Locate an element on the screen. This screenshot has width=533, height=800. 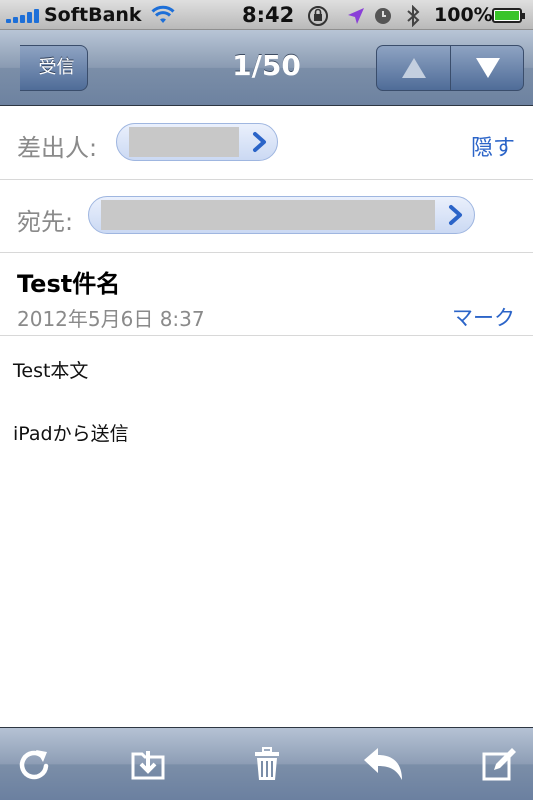
message-date: 2012年5月6日 8:37 is located at coordinates (111, 319).